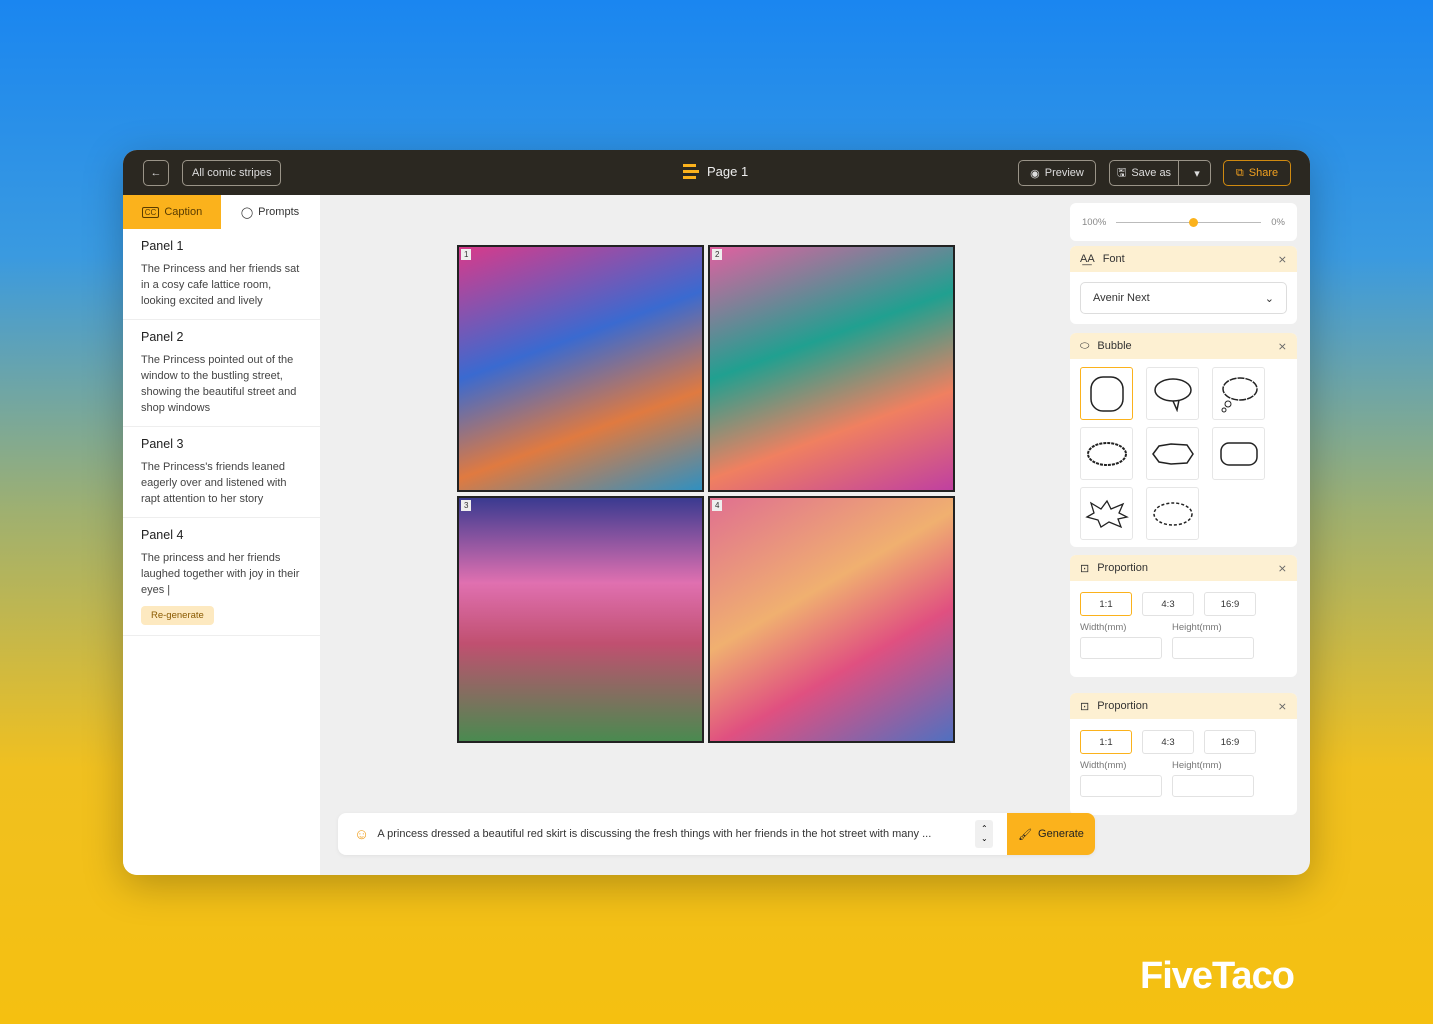  I want to click on opacity-slider-card: 100% 0%, so click(1183, 222).